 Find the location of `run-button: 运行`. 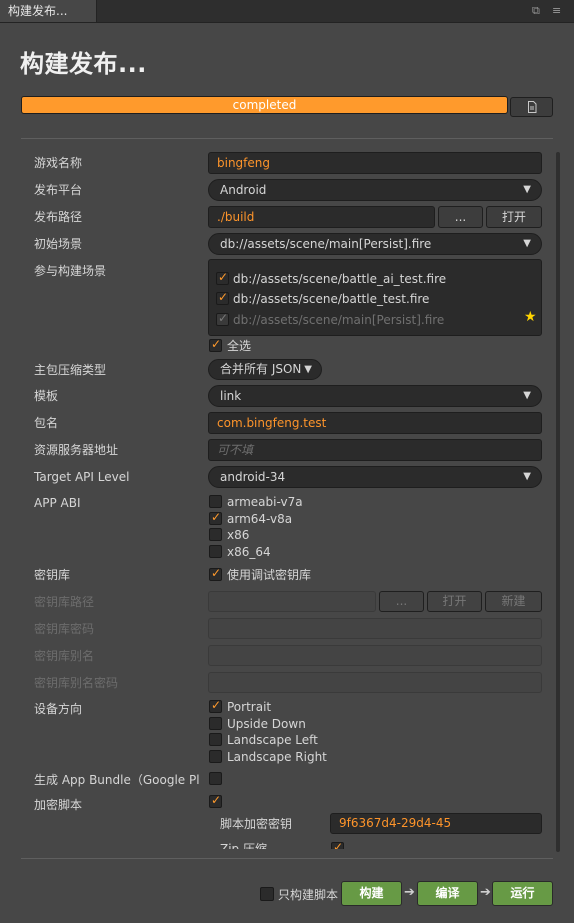

run-button: 运行 is located at coordinates (522, 893).